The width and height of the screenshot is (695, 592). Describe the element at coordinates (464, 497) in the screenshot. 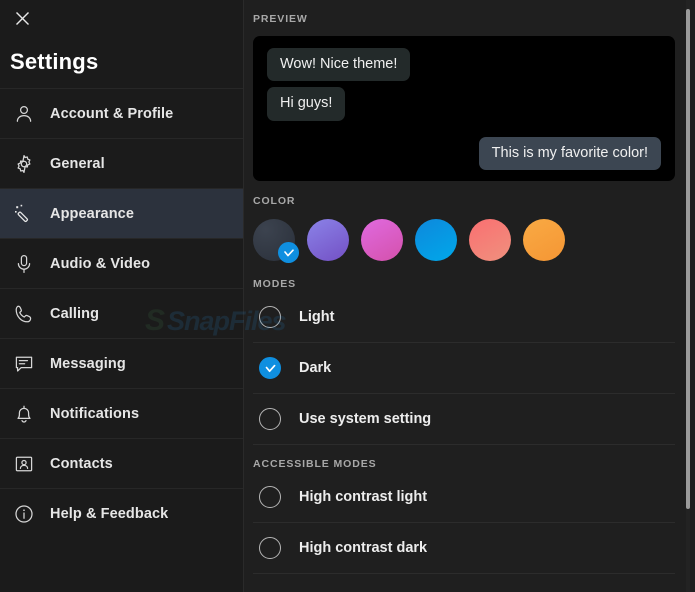

I see `mode-option-high-contrast-light: High contrast light` at that location.